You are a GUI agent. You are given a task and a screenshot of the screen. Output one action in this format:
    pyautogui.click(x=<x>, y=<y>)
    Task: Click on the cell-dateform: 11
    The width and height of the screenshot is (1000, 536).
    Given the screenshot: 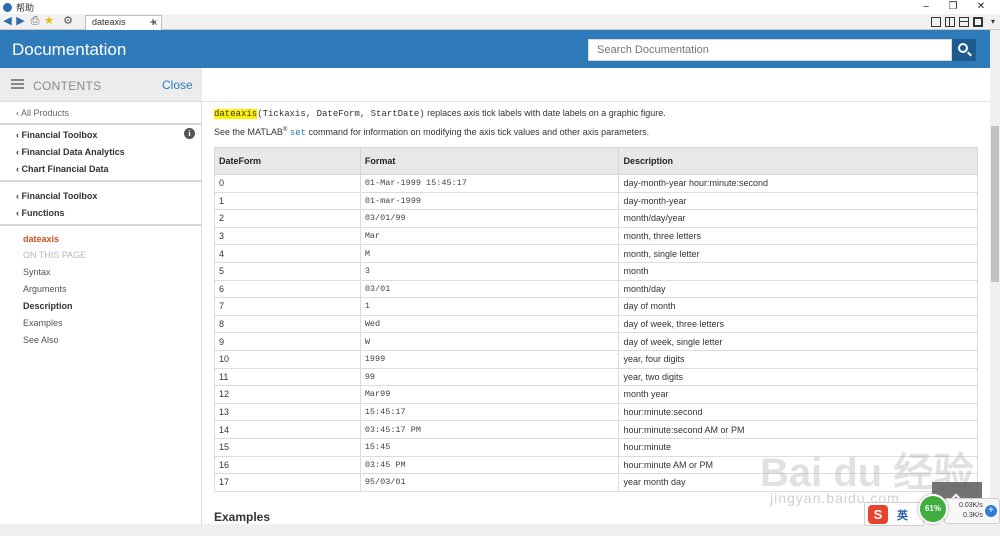 What is the action you would take?
    pyautogui.click(x=287, y=377)
    